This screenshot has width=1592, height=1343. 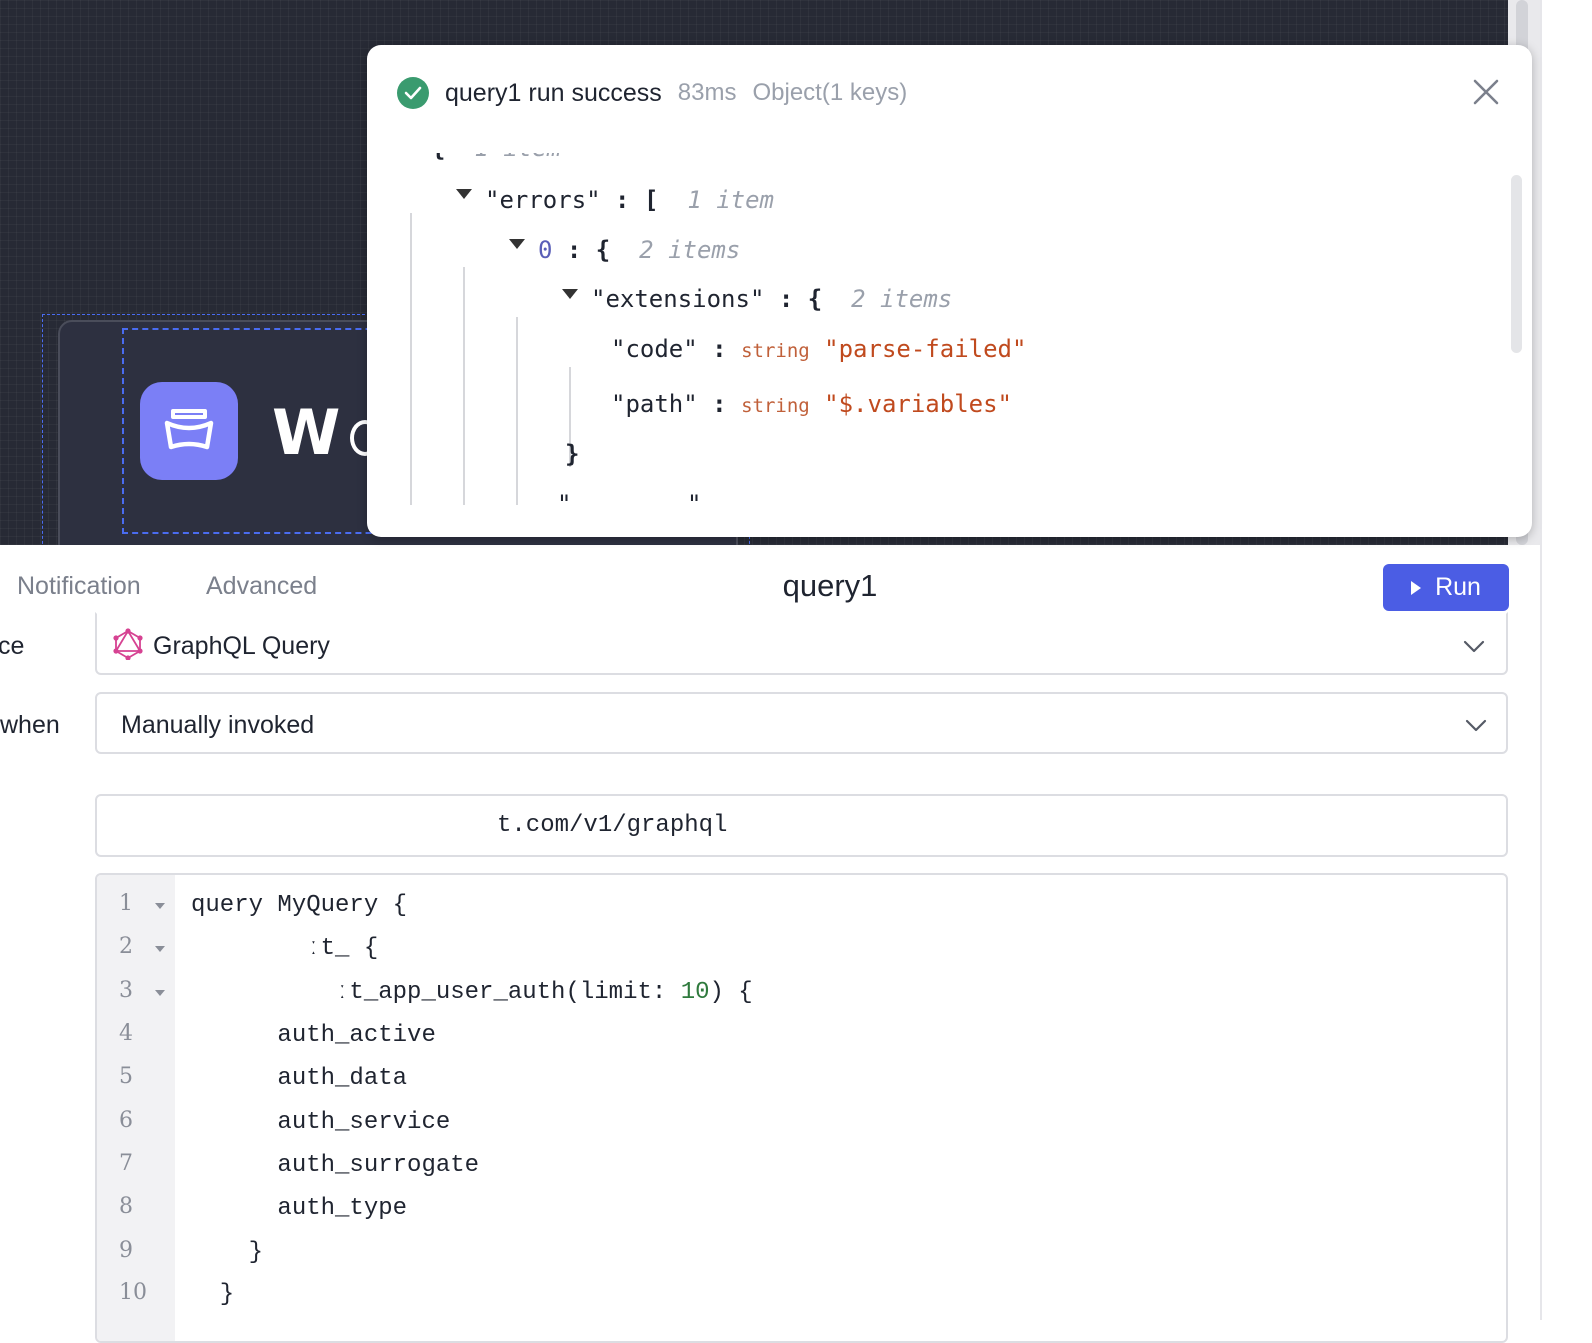 I want to click on resource-label: ce, so click(x=12, y=646).